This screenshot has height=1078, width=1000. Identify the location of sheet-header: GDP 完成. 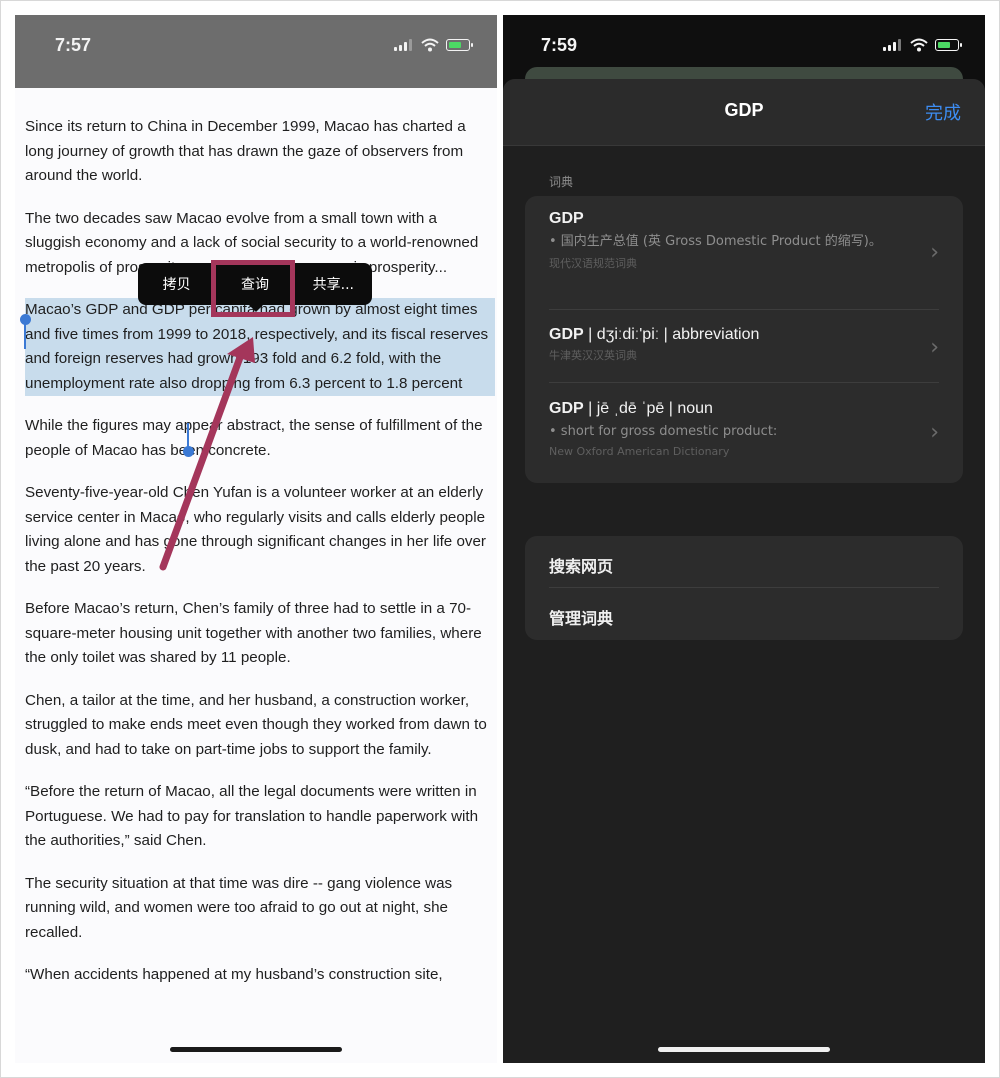
(744, 112).